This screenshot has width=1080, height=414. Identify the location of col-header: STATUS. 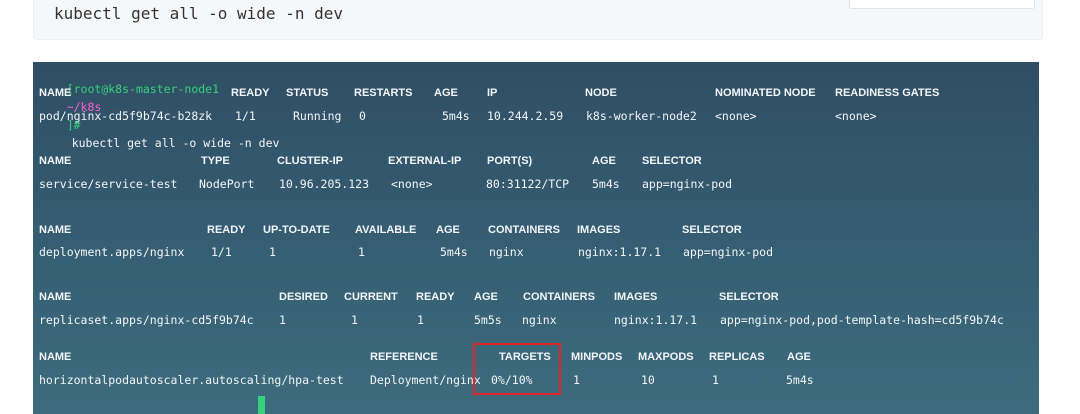
(307, 93).